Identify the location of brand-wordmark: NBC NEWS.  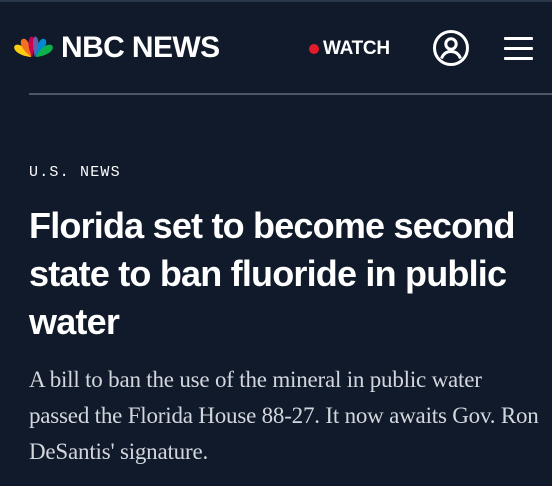
(140, 47).